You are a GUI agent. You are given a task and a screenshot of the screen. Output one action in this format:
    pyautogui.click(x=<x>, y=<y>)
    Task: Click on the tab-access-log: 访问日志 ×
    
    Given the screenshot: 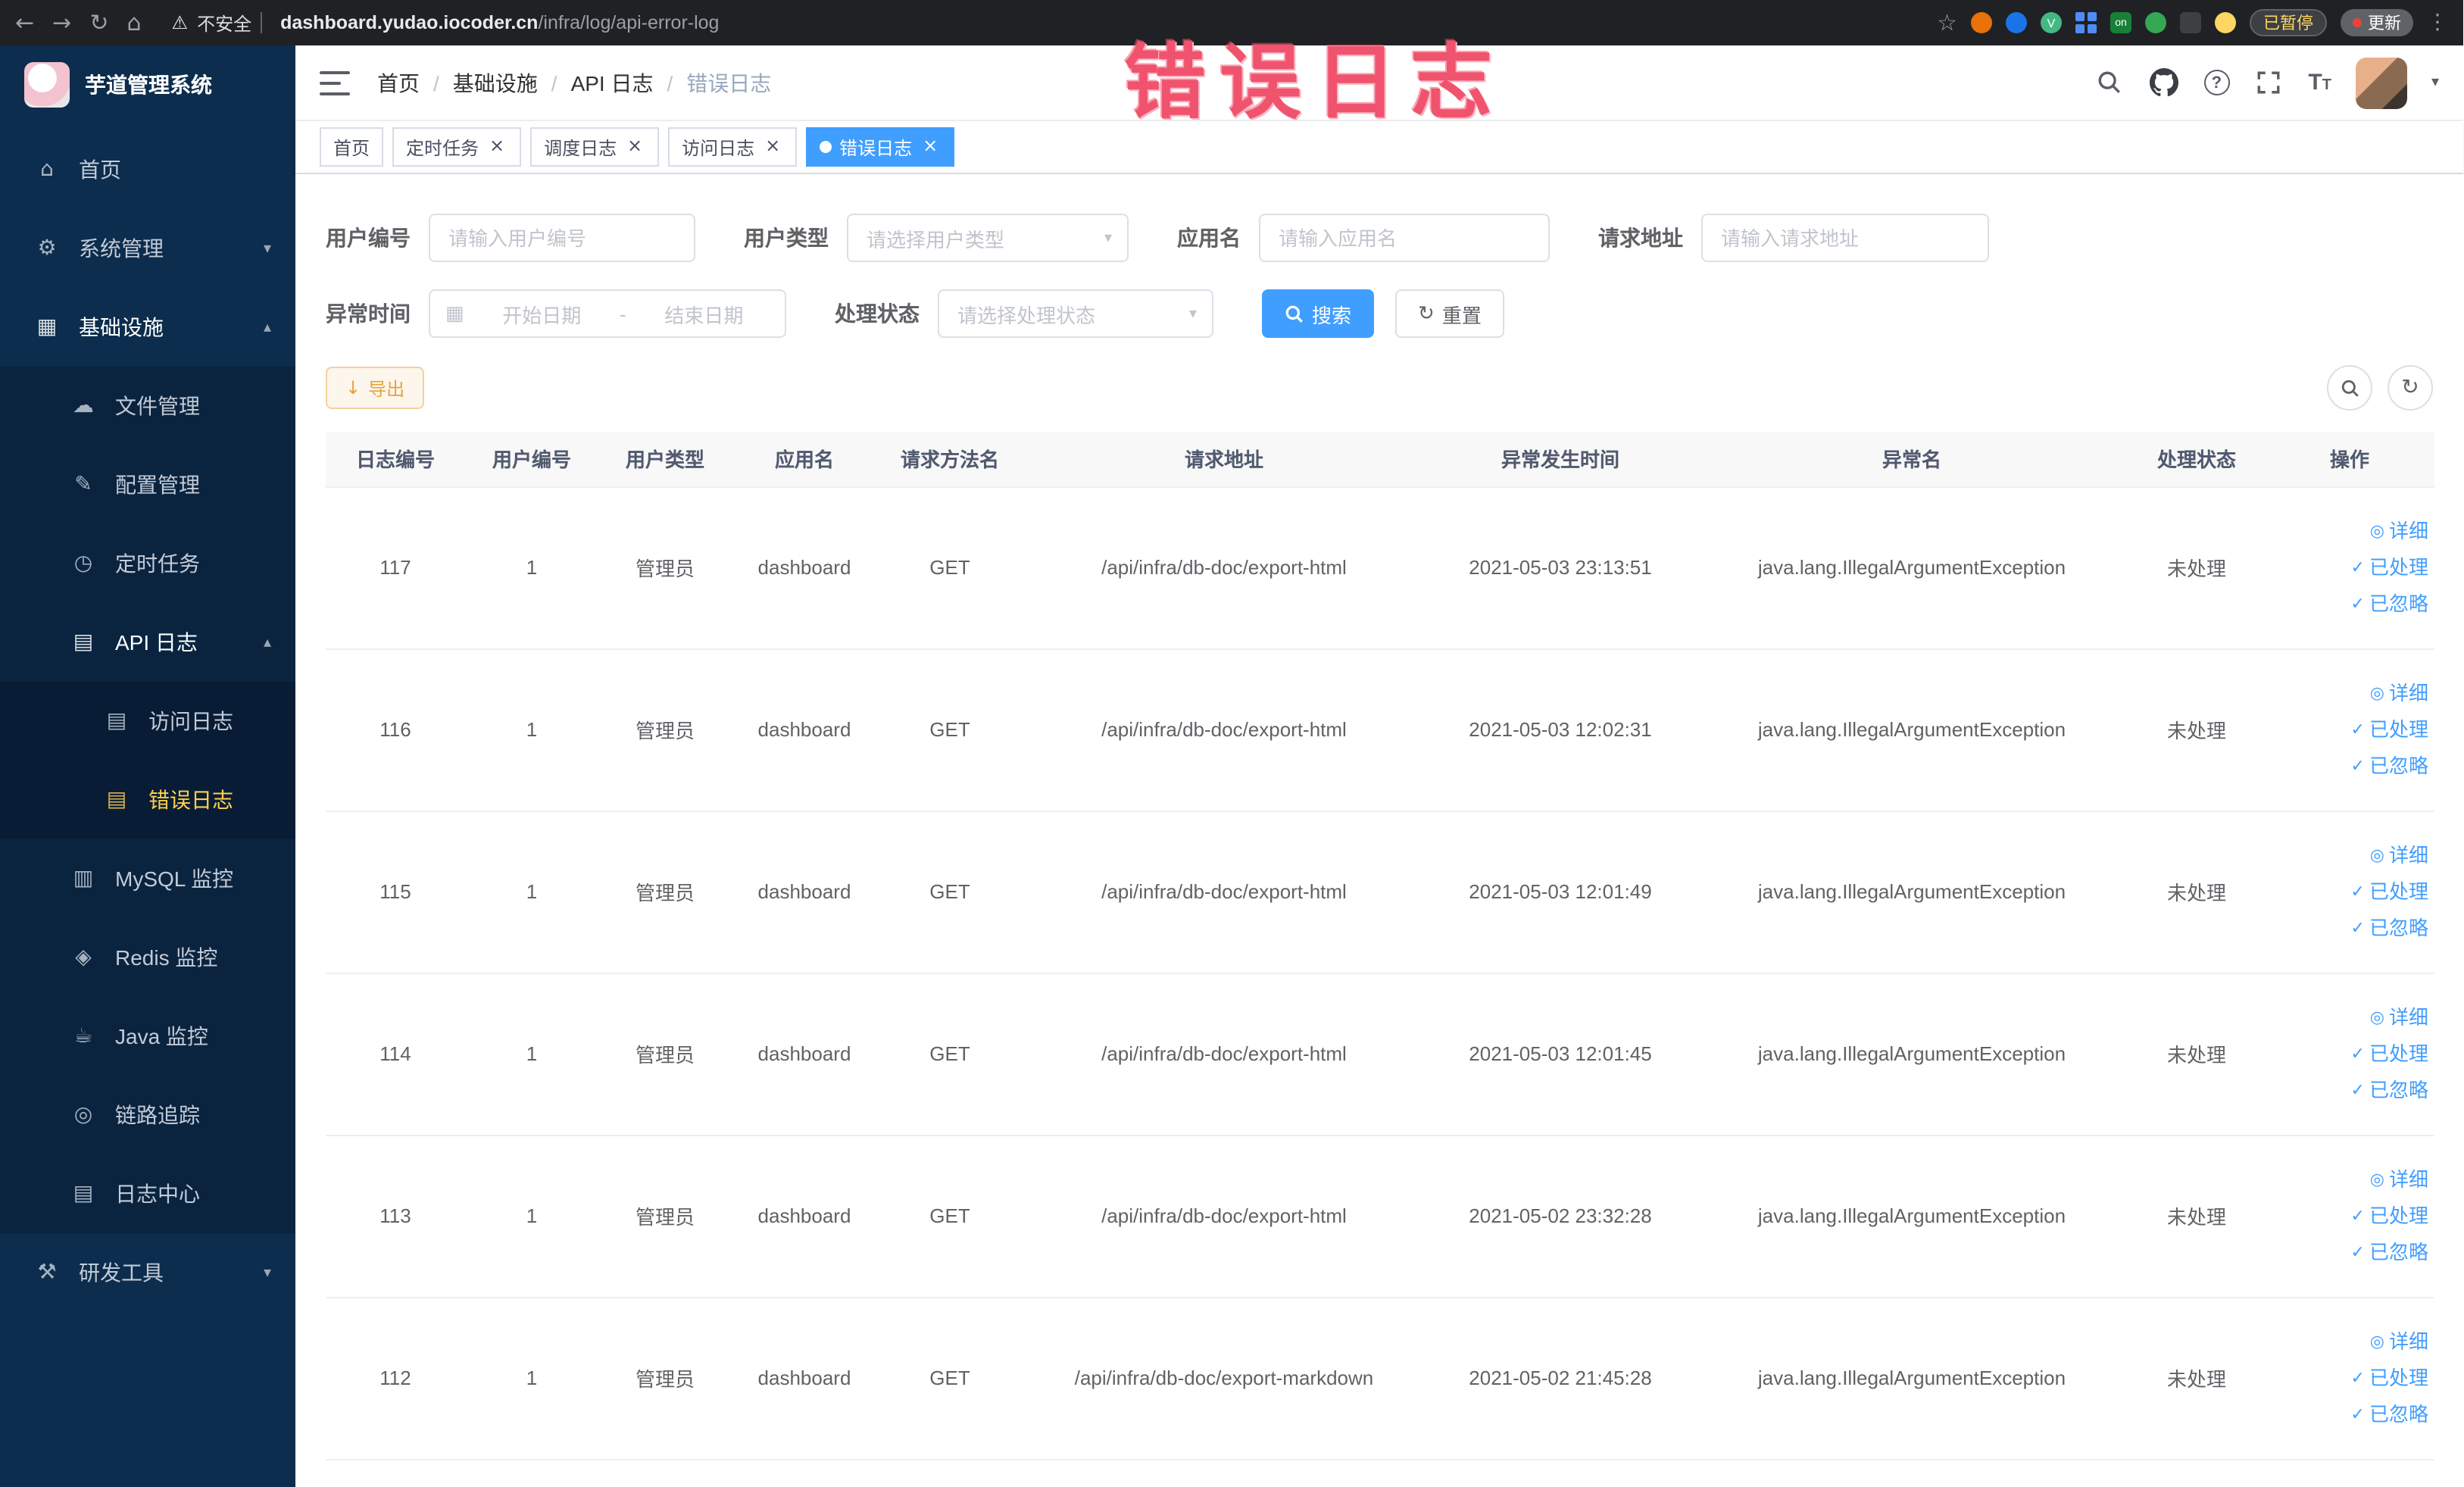 What is the action you would take?
    pyautogui.click(x=733, y=147)
    